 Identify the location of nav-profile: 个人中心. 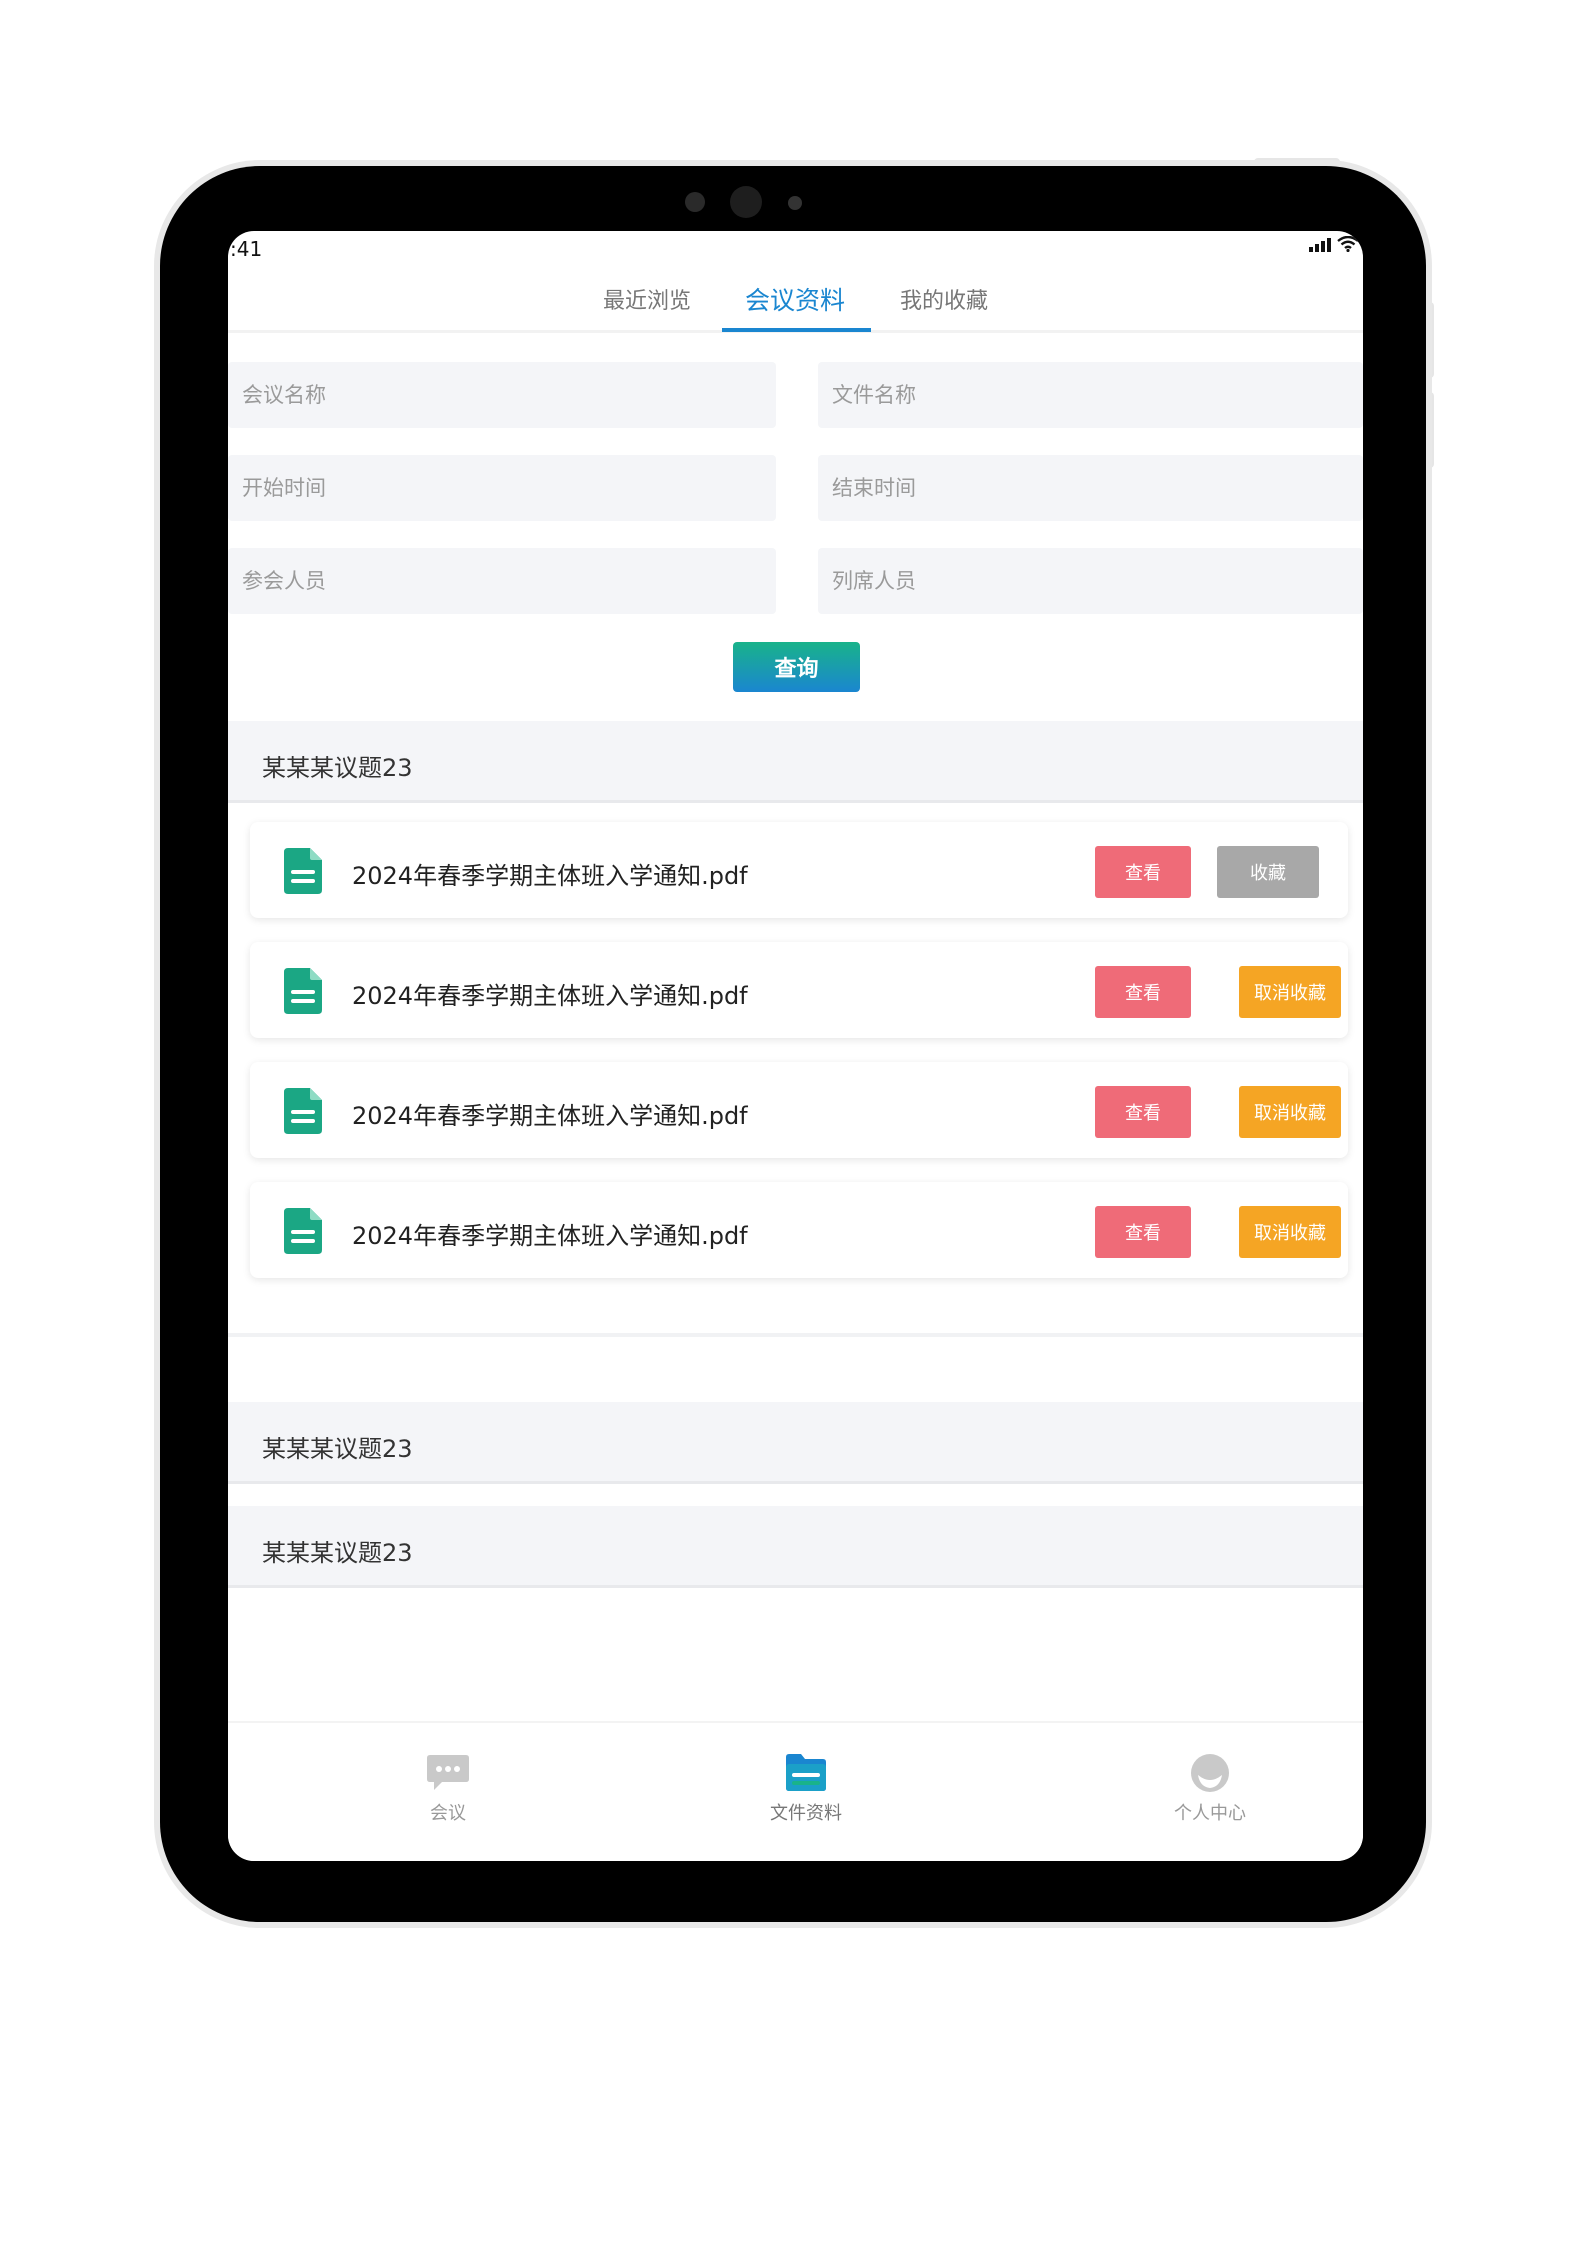
(1210, 1789).